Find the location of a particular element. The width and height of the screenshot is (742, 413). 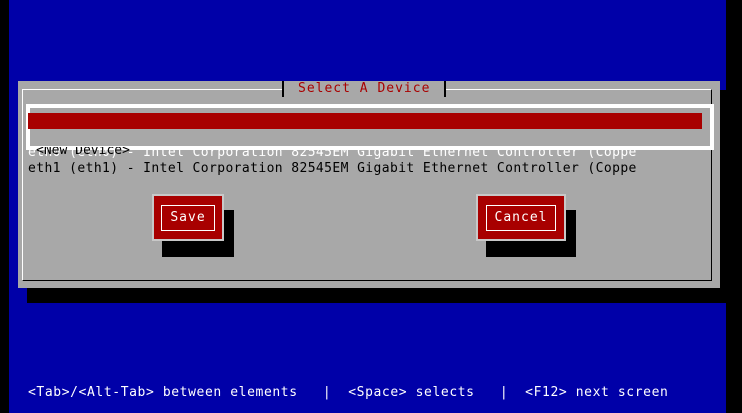

save-button: Save is located at coordinates (188, 217).